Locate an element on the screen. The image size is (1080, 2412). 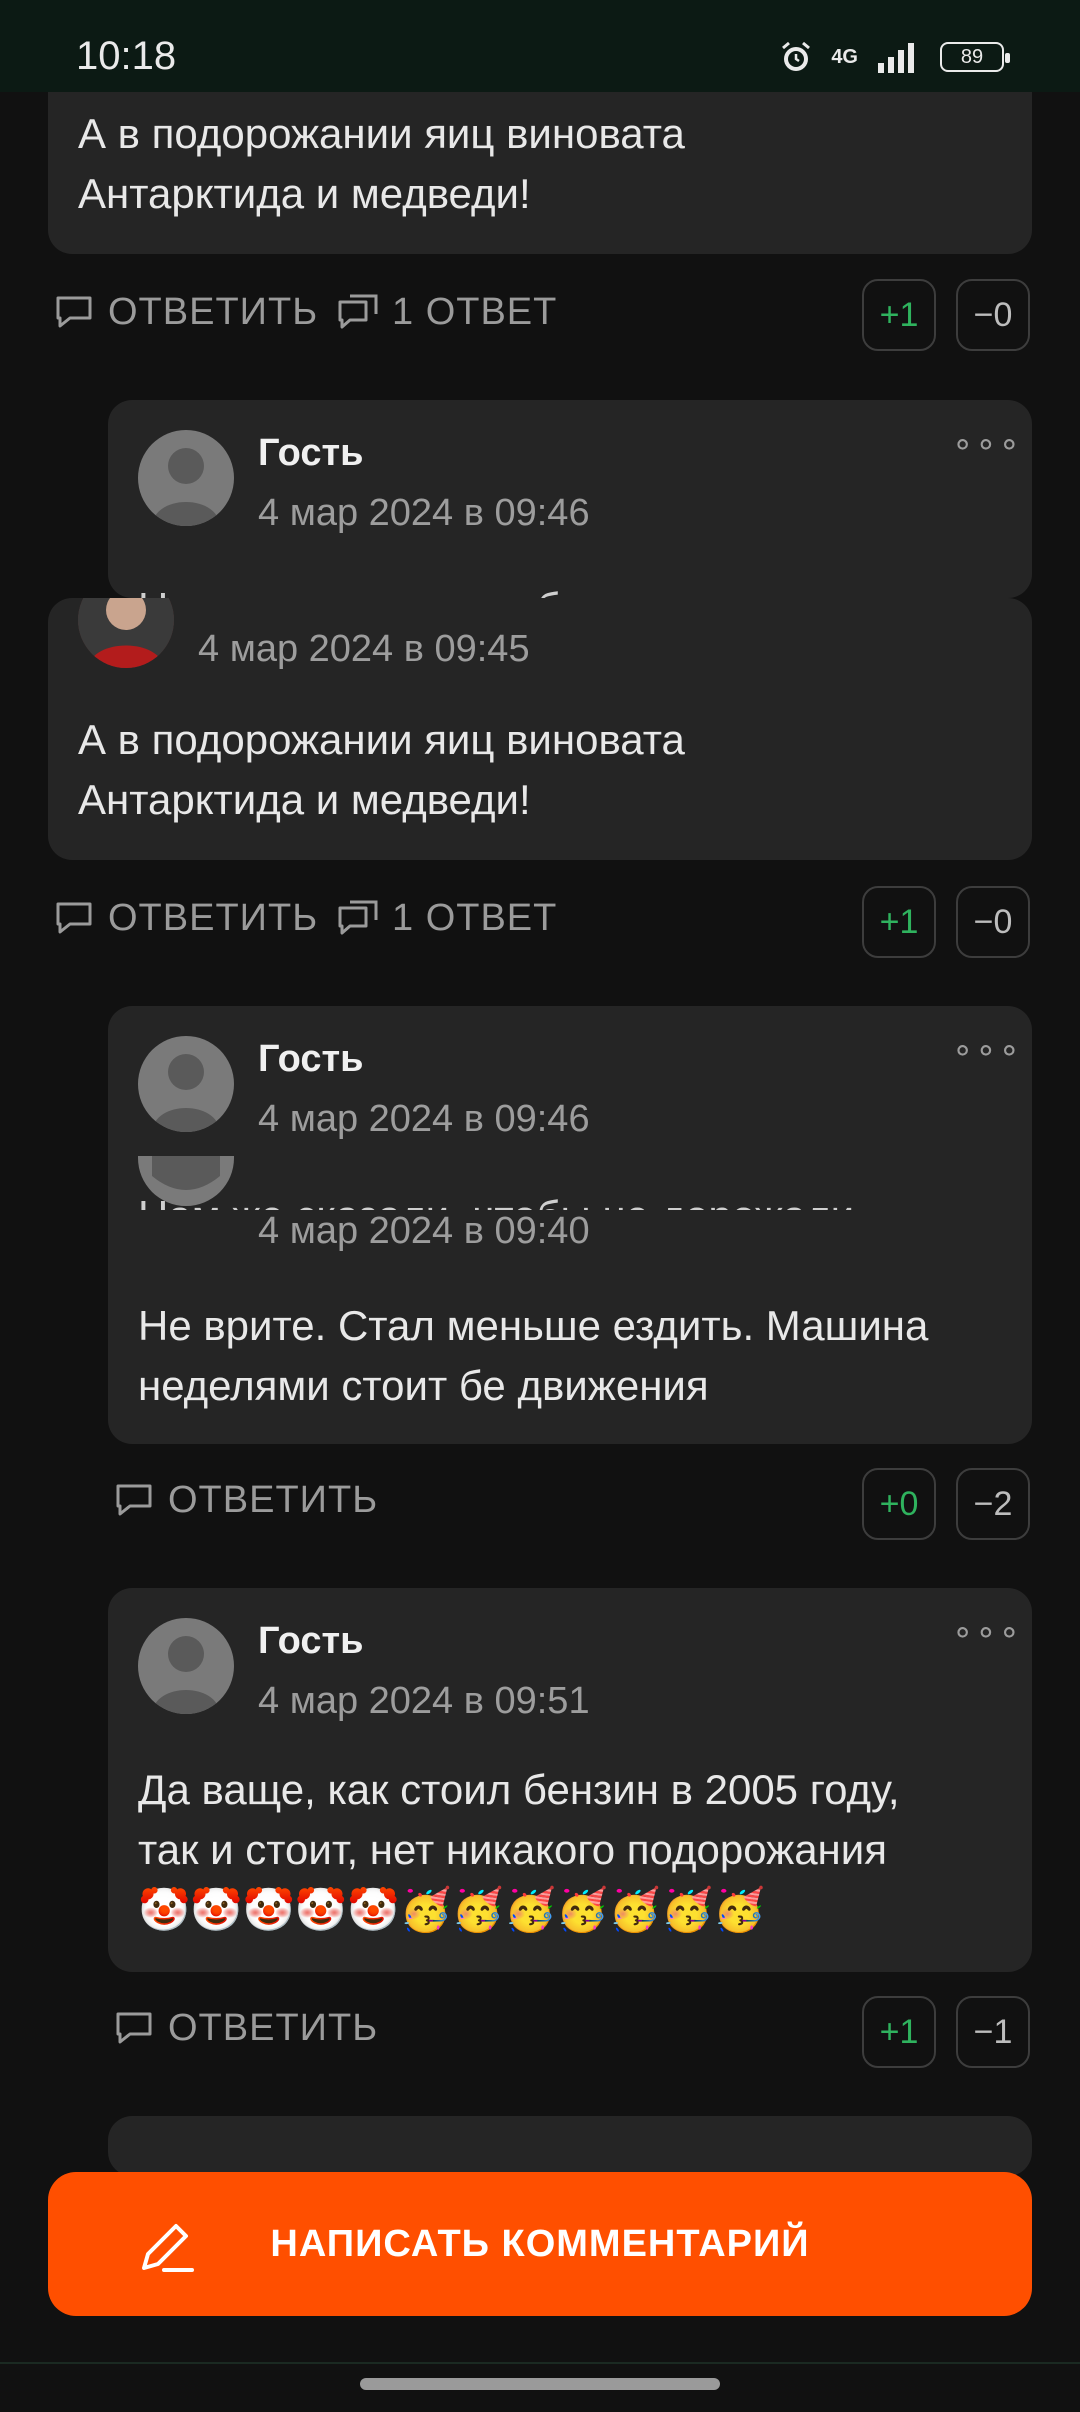
home-gesture-handle is located at coordinates (540, 2384).